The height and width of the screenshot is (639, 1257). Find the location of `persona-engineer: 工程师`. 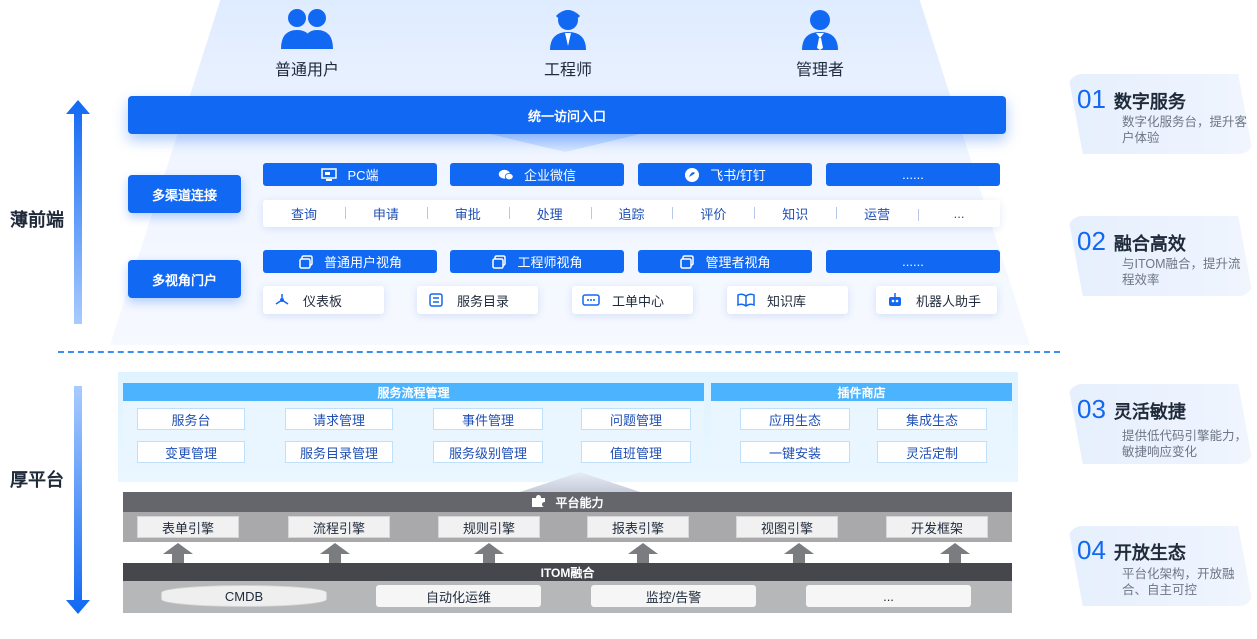

persona-engineer: 工程师 is located at coordinates (568, 43).